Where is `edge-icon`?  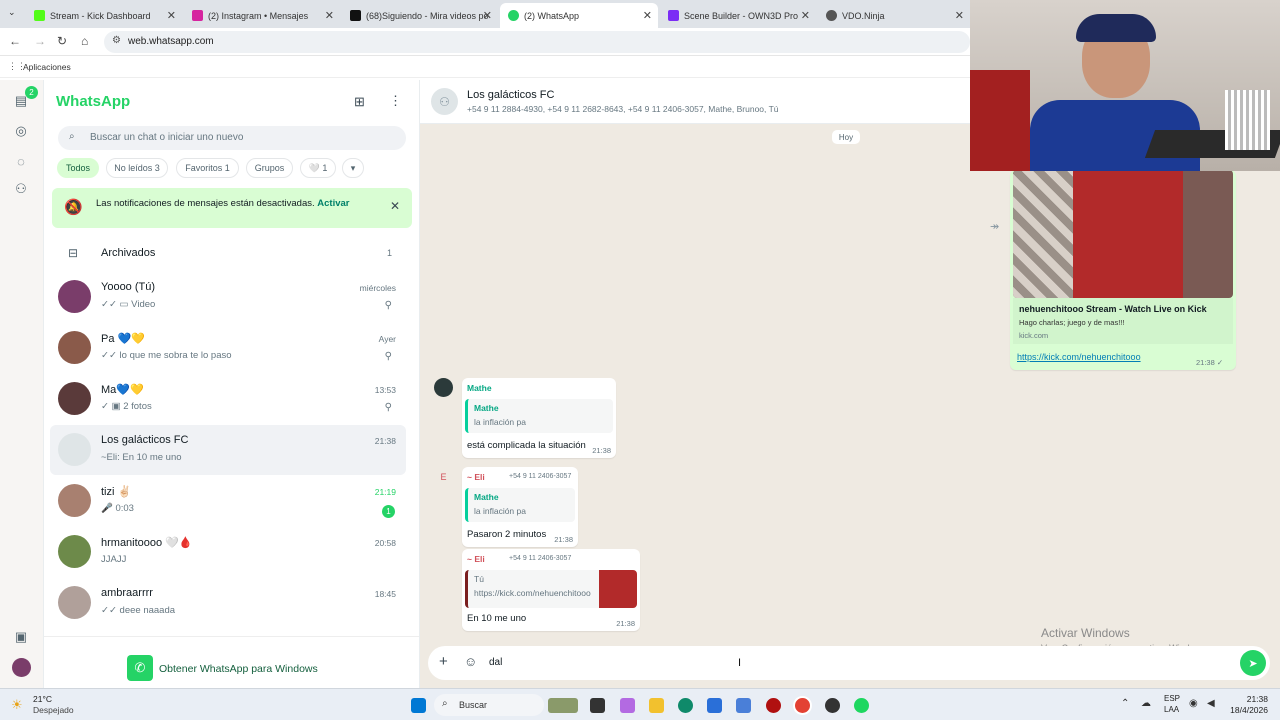 edge-icon is located at coordinates (685, 705).